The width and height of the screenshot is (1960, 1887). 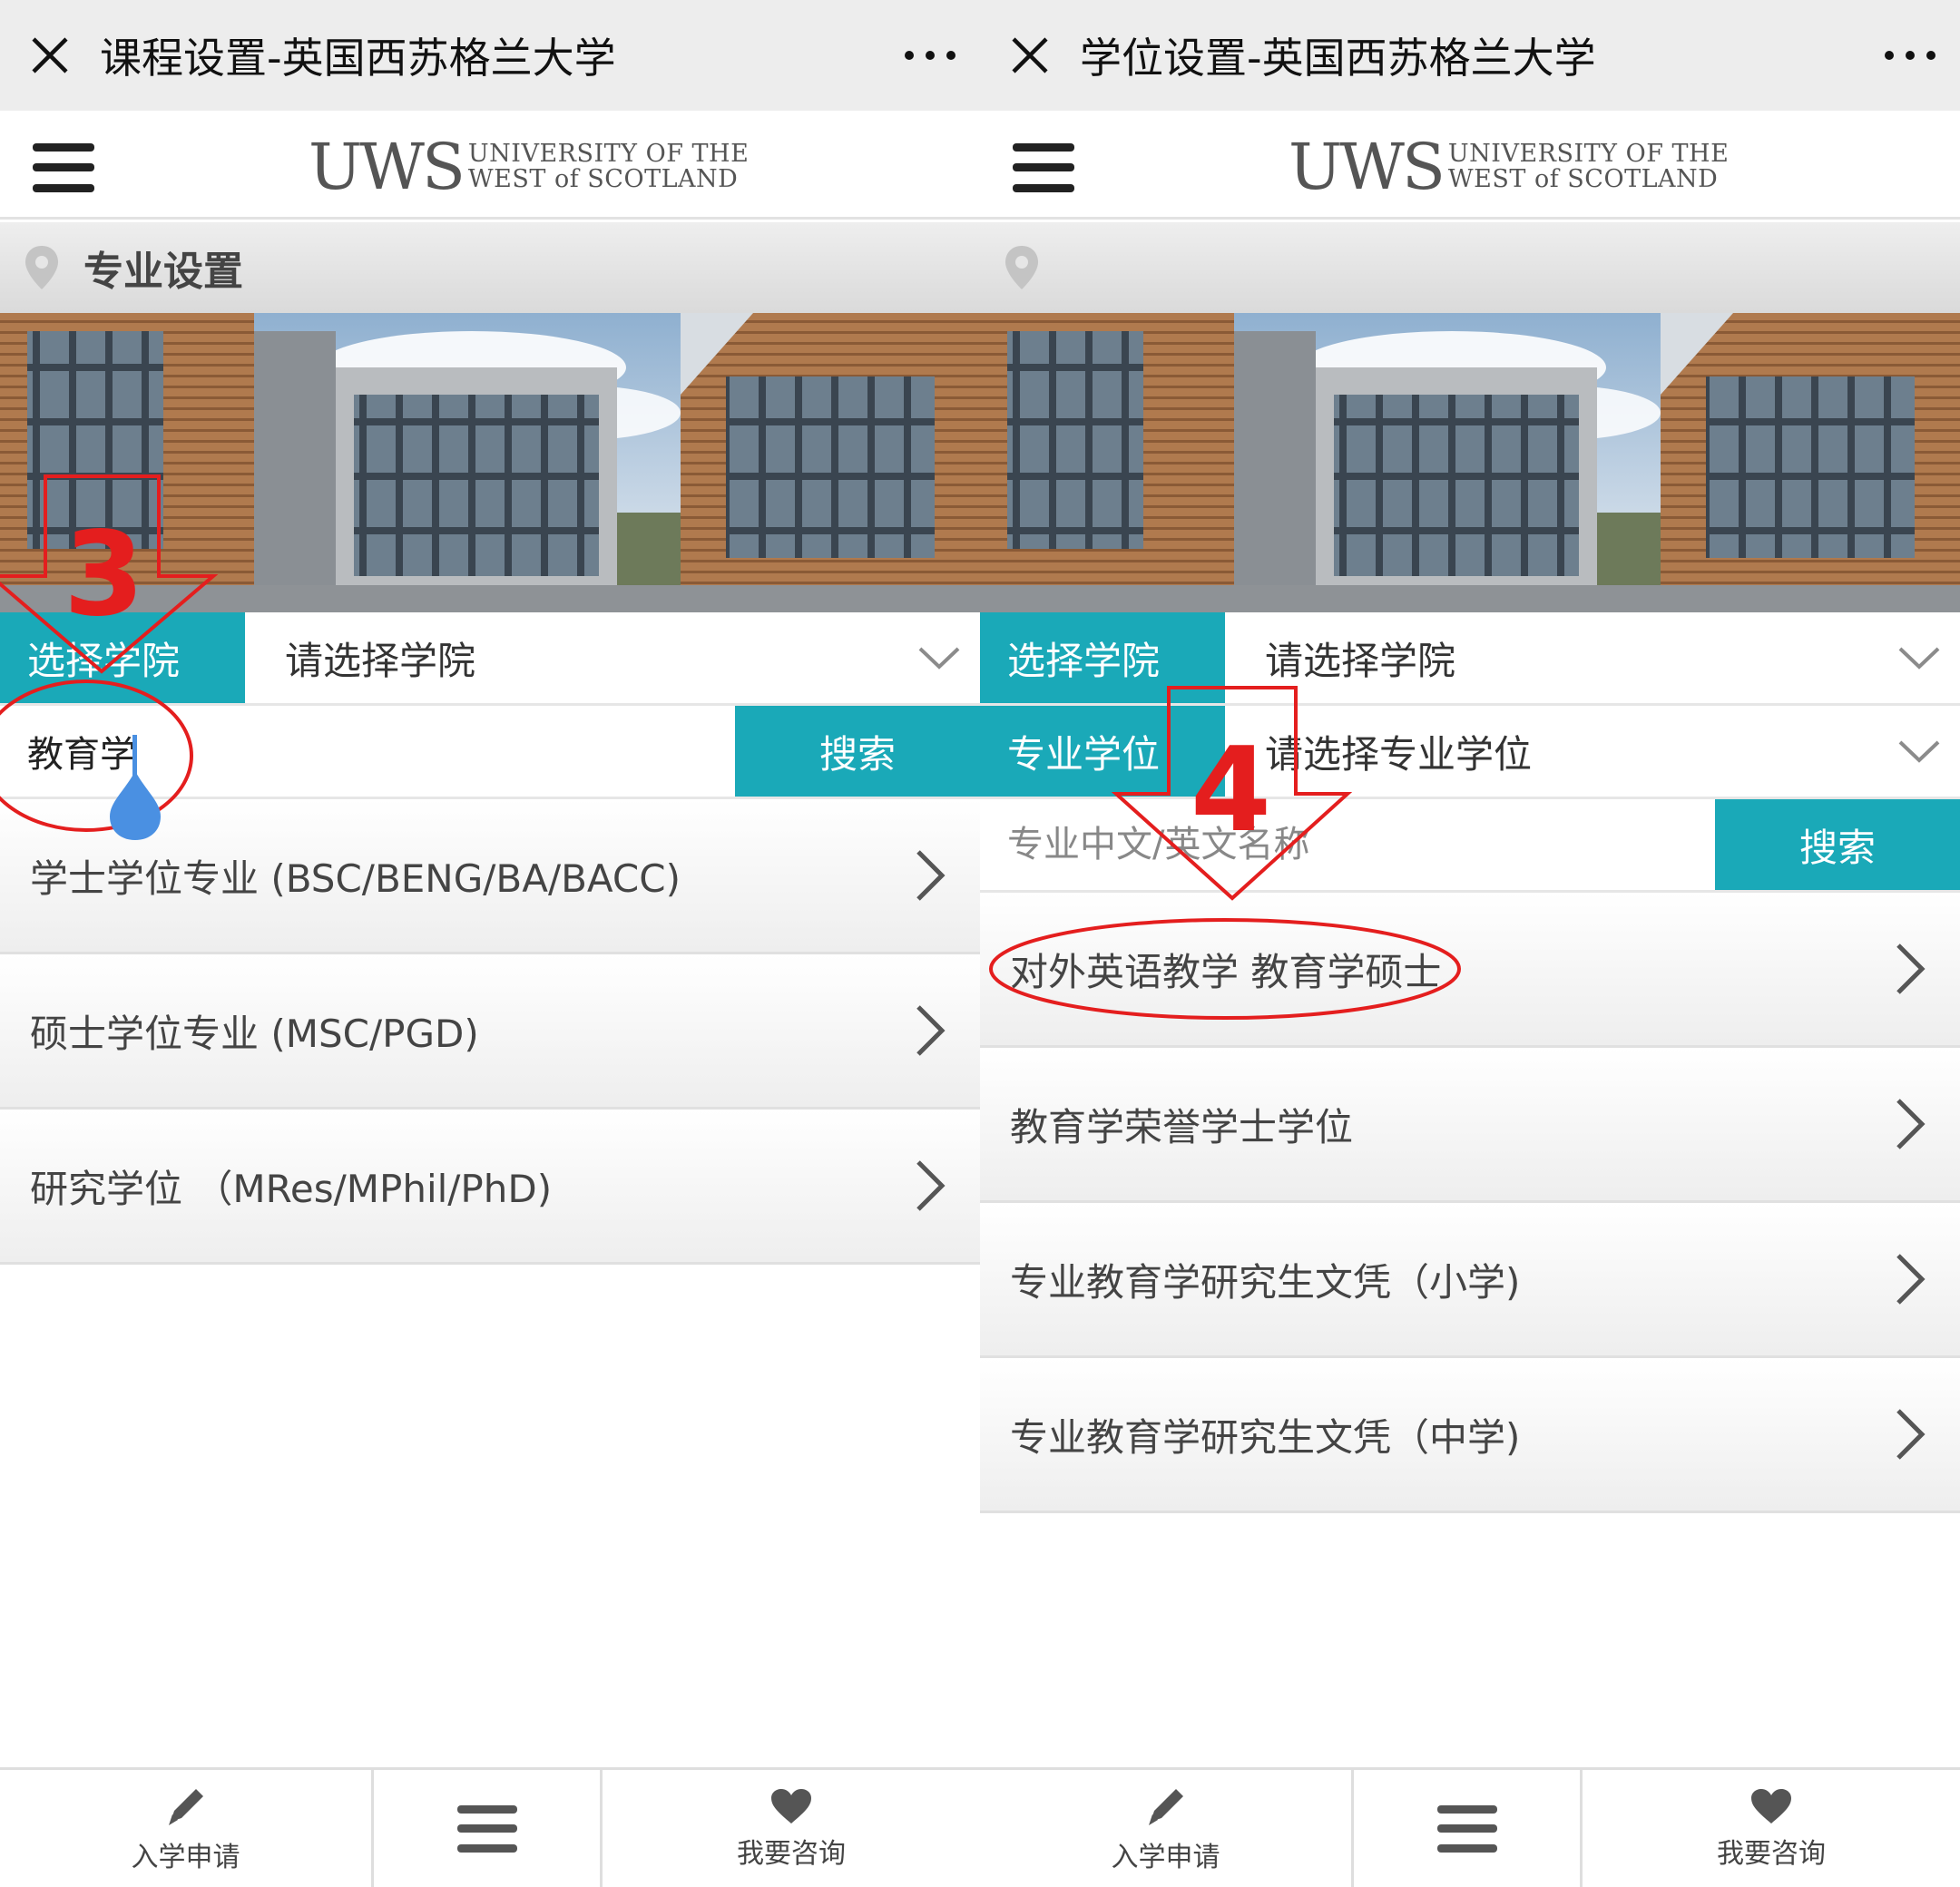 I want to click on list-item-tesol-med: 对外英语教学 教育学硕士, so click(x=1470, y=971).